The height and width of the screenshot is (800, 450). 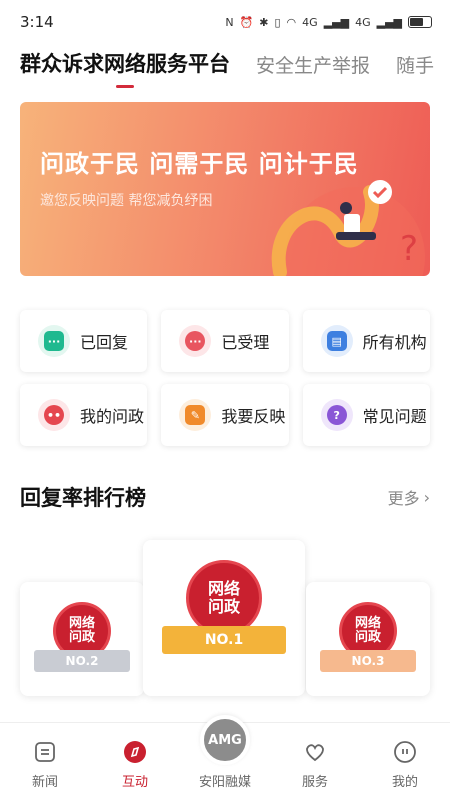 I want to click on status-icons: N ⏰ ✱ ▯ ◠ 4G ▂▄▆ 4G ▂▄▆, so click(x=328, y=22).